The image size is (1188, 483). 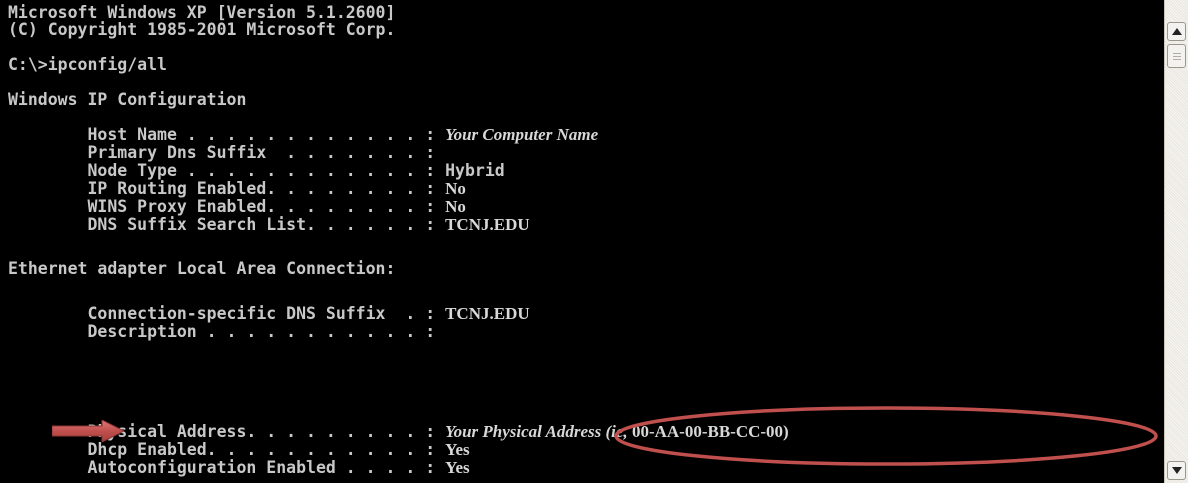 What do you see at coordinates (227, 313) in the screenshot?
I see `row-key: Connection-specific DNS Suffix . :` at bounding box center [227, 313].